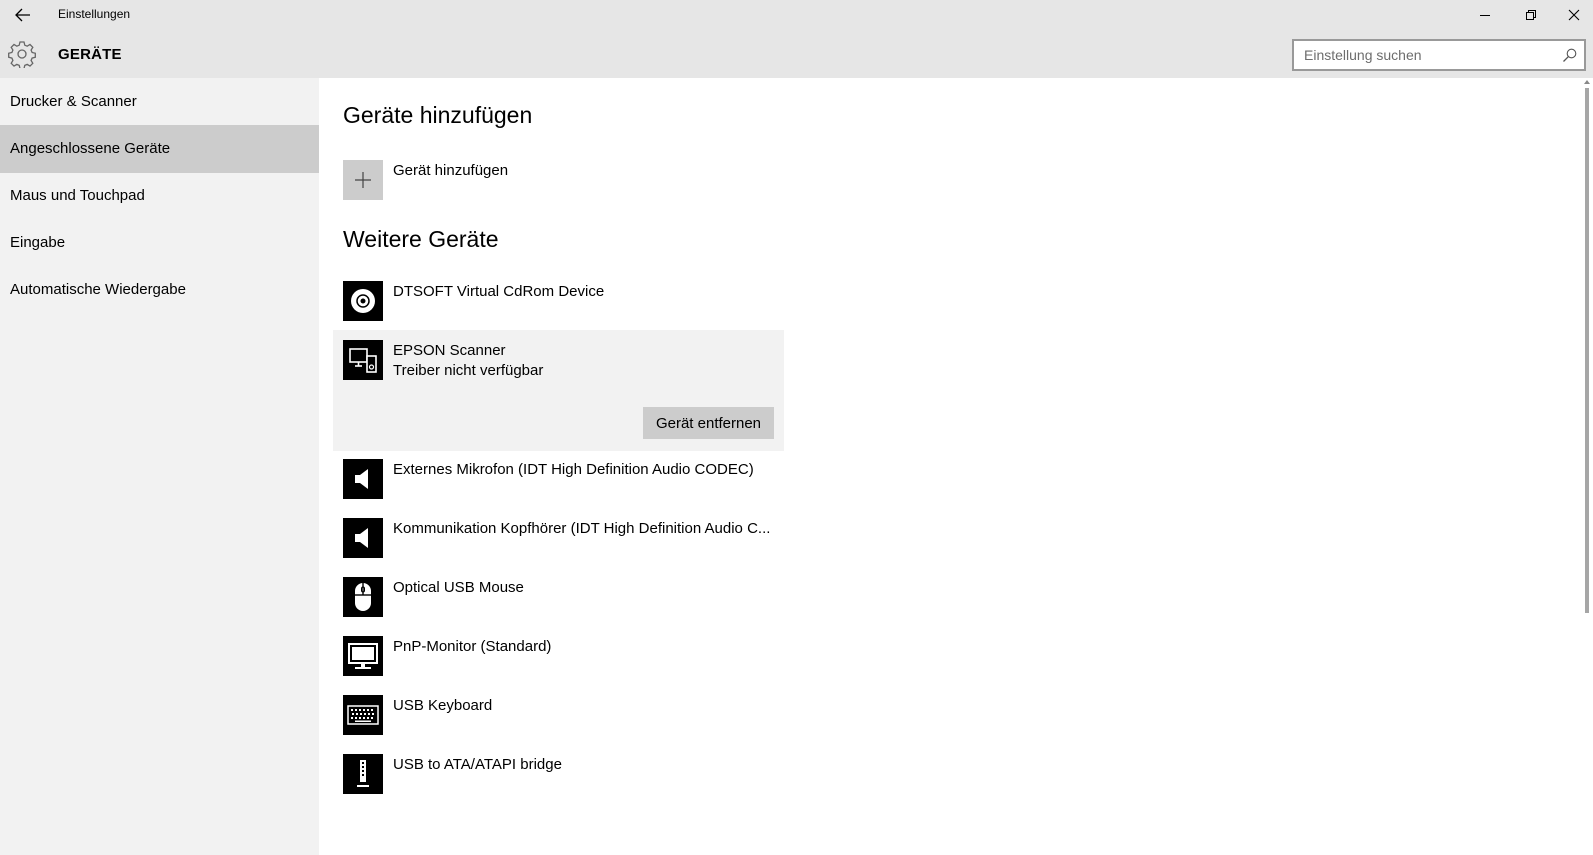 This screenshot has width=1593, height=855. What do you see at coordinates (363, 360) in the screenshot?
I see `multi-device-icon` at bounding box center [363, 360].